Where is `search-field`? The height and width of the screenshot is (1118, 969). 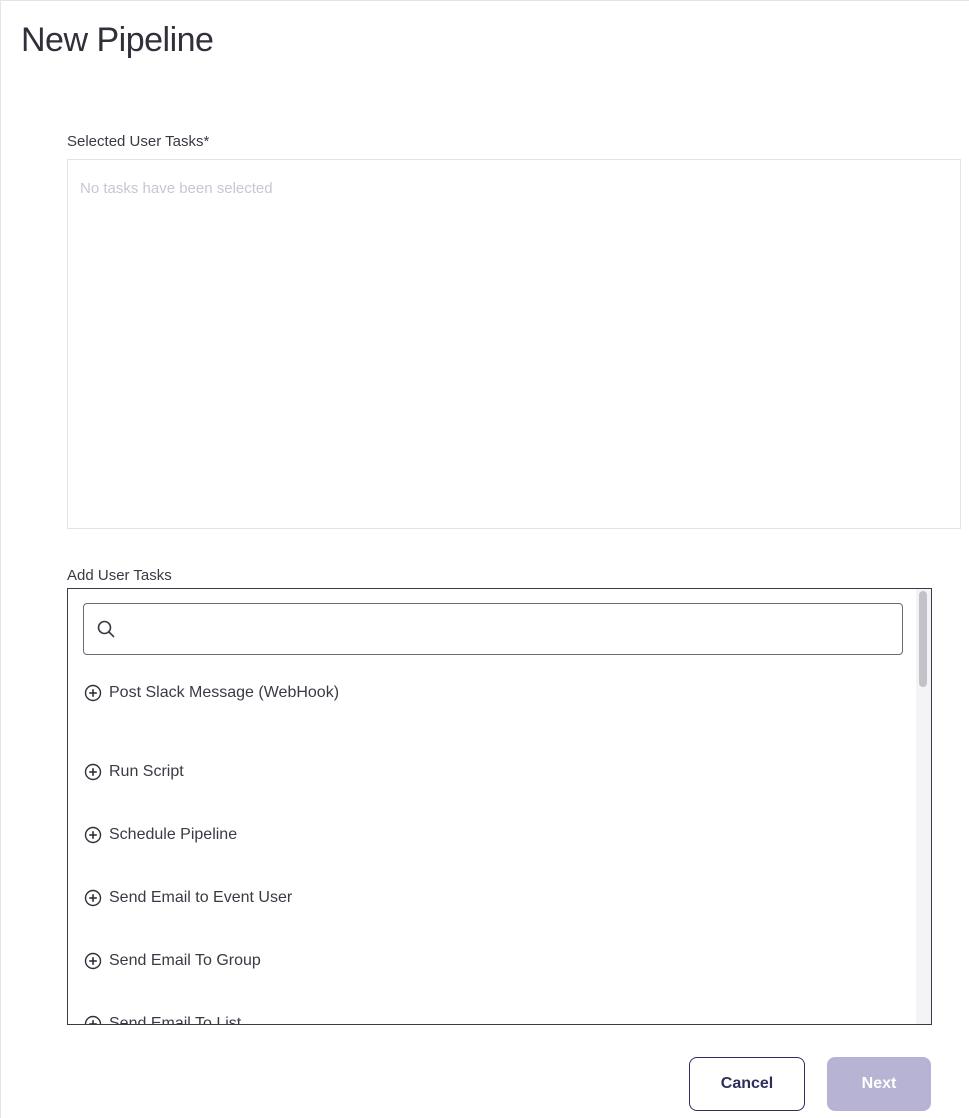
search-field is located at coordinates (493, 629).